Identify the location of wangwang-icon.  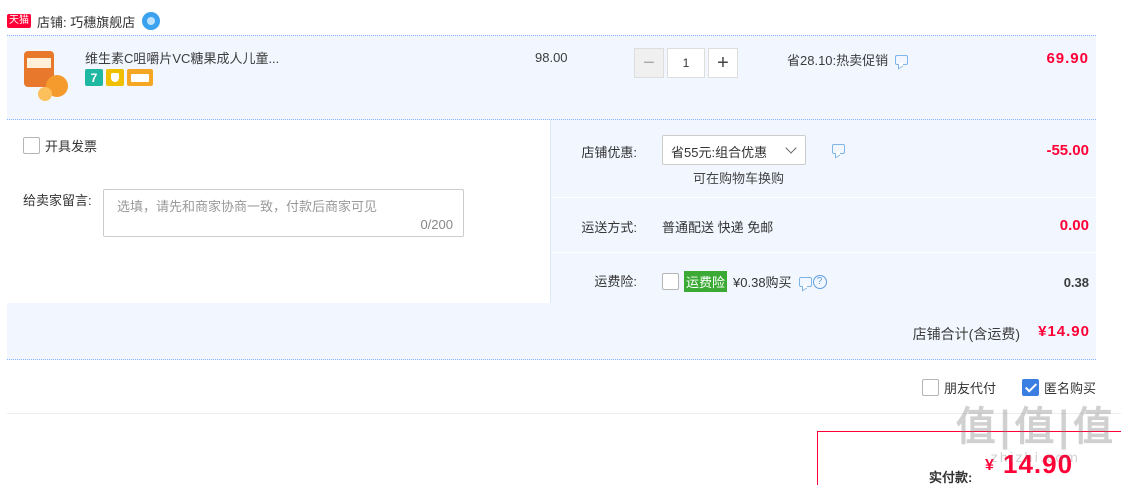
(151, 21).